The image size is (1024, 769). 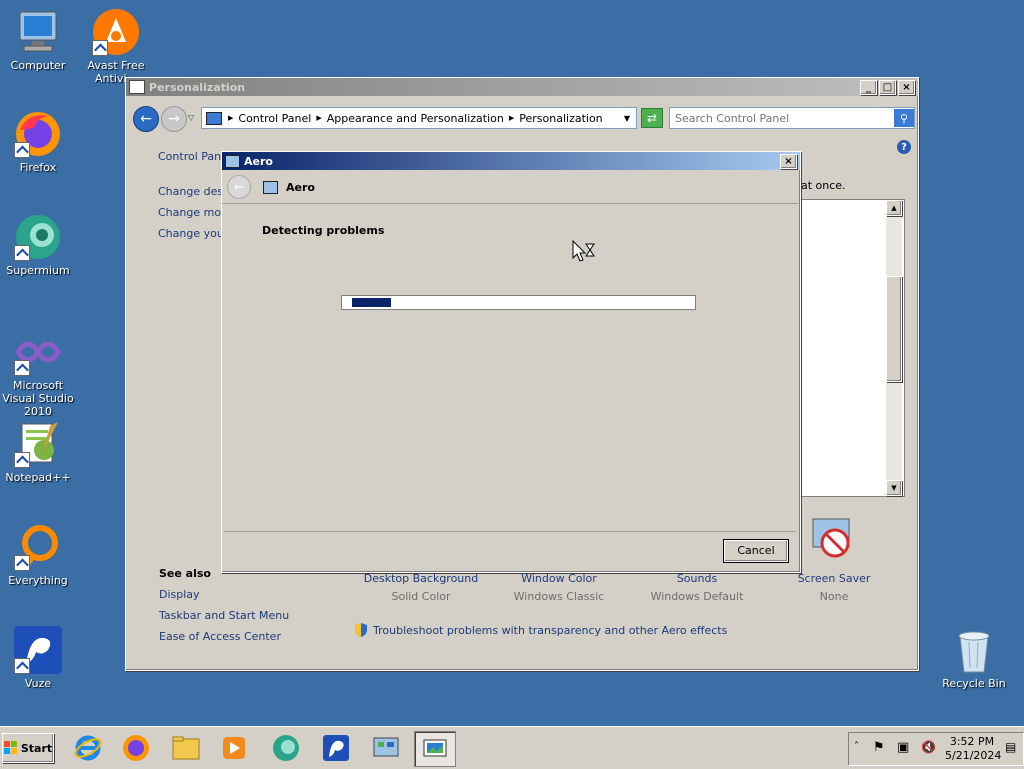 I want to click on aero-header-title: Aero, so click(x=300, y=187).